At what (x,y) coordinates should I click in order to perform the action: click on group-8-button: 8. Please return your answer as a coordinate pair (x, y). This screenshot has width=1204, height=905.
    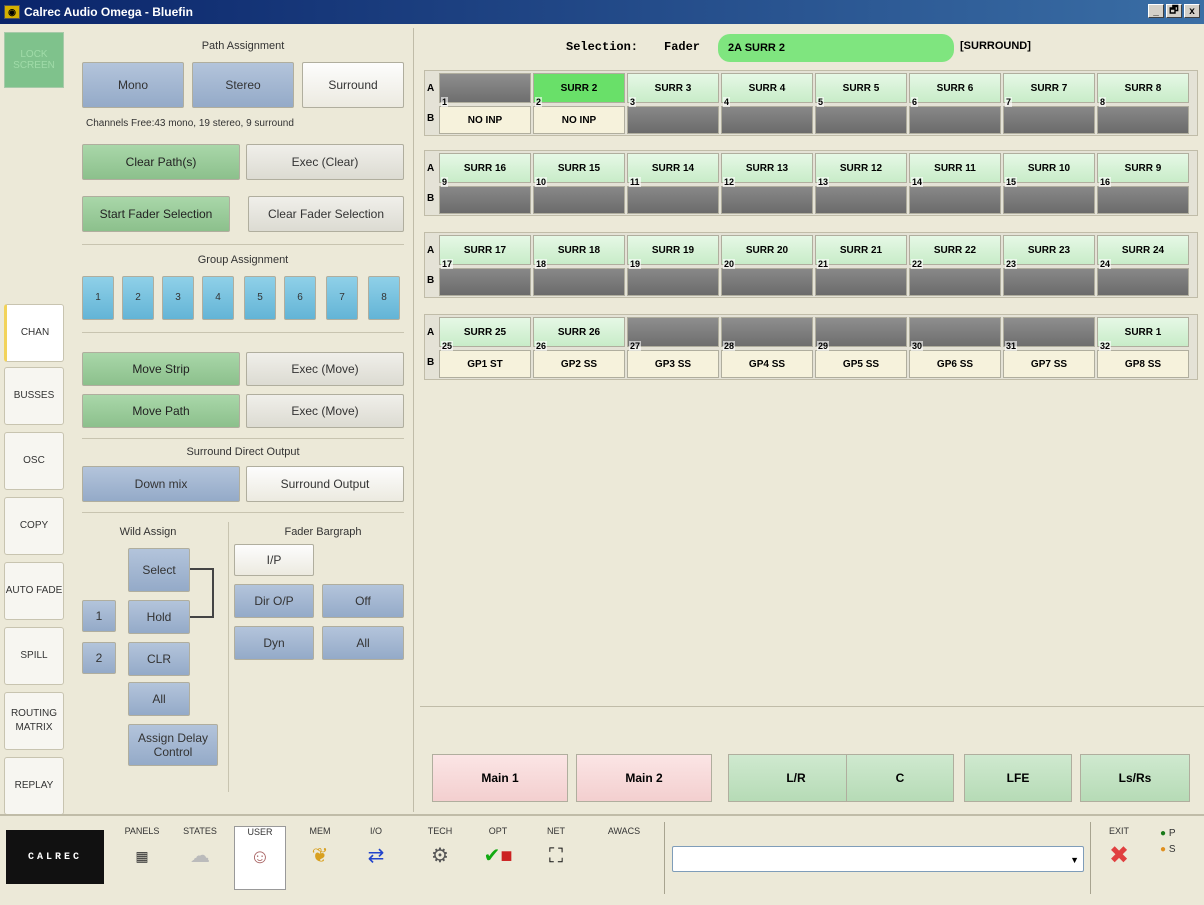
    Looking at the image, I should click on (384, 298).